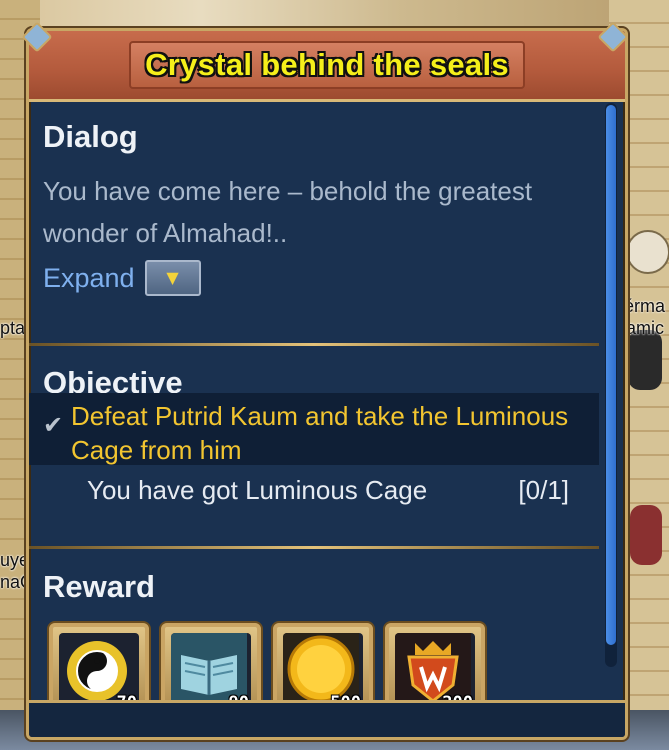 The width and height of the screenshot is (669, 750). I want to click on quest-marker-icon, so click(647, 252).